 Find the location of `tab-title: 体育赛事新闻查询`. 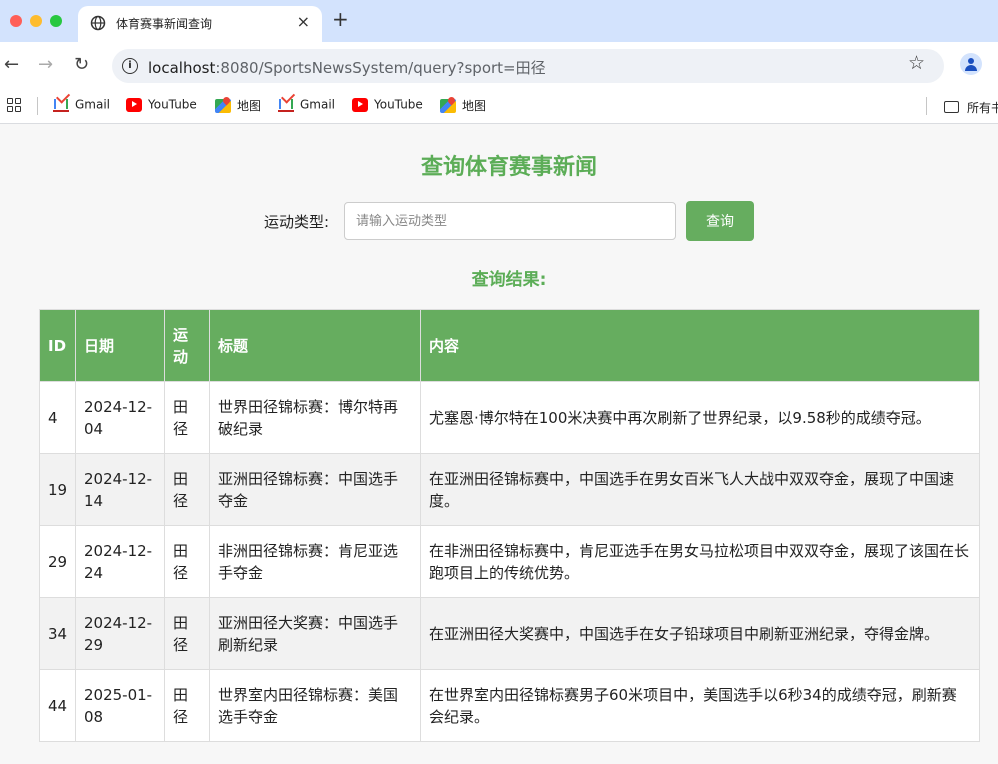

tab-title: 体育赛事新闻查询 is located at coordinates (164, 24).